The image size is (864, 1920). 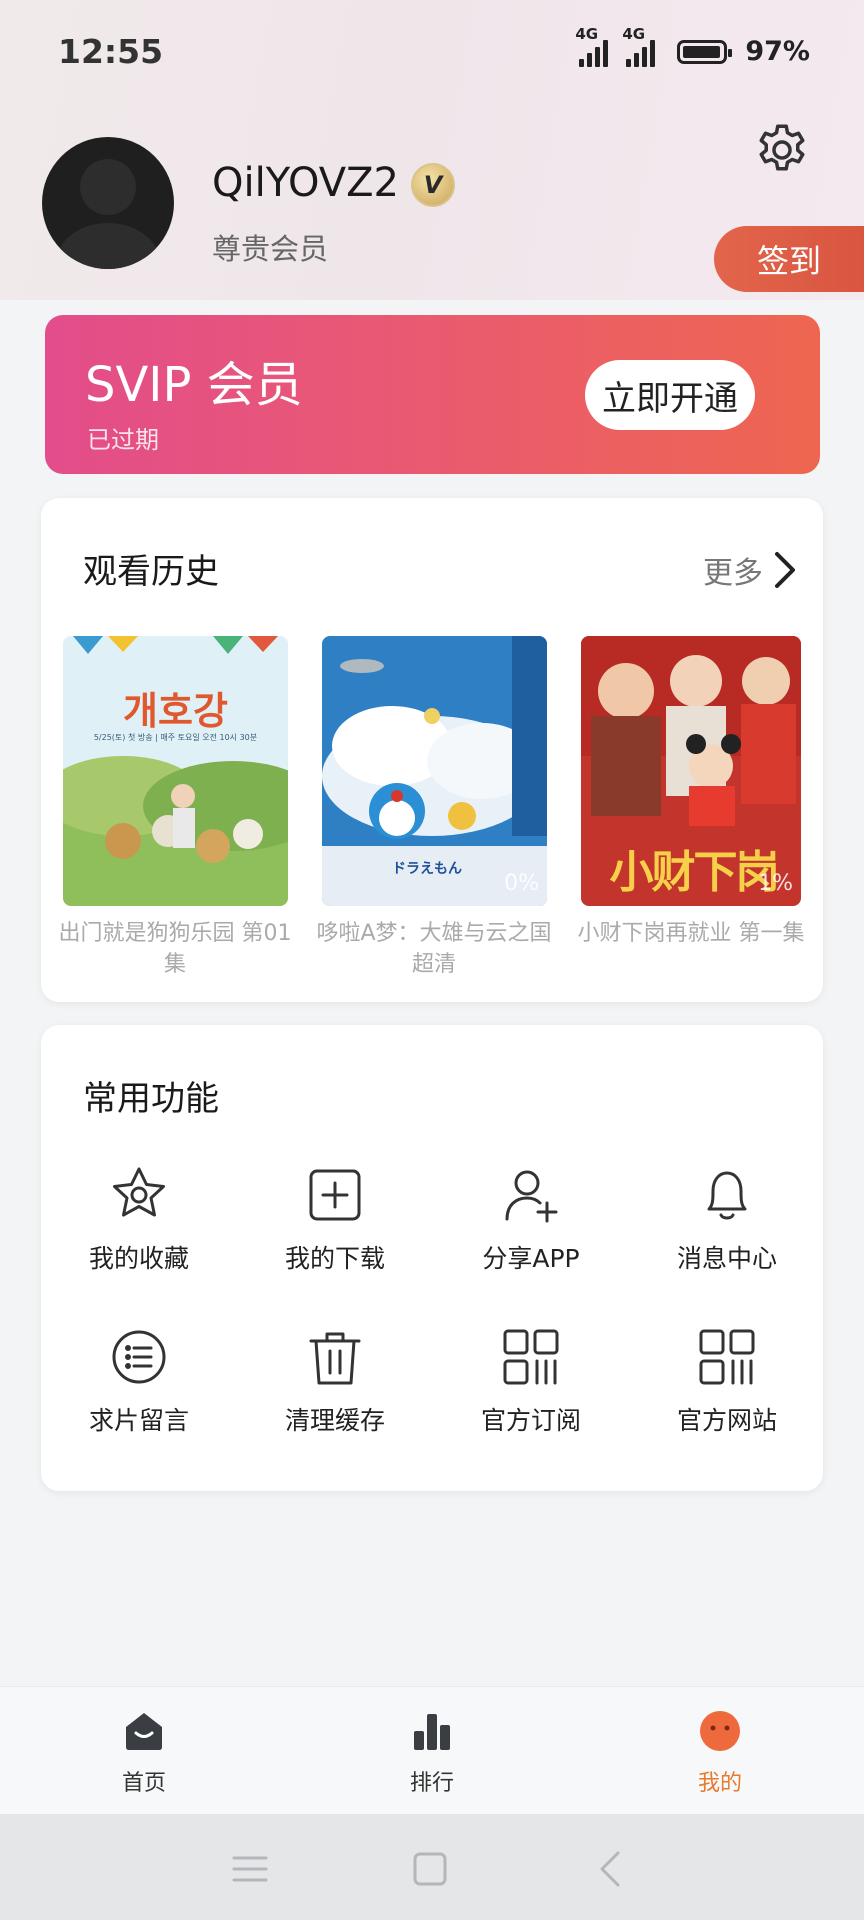 I want to click on avatar, so click(x=108, y=203).